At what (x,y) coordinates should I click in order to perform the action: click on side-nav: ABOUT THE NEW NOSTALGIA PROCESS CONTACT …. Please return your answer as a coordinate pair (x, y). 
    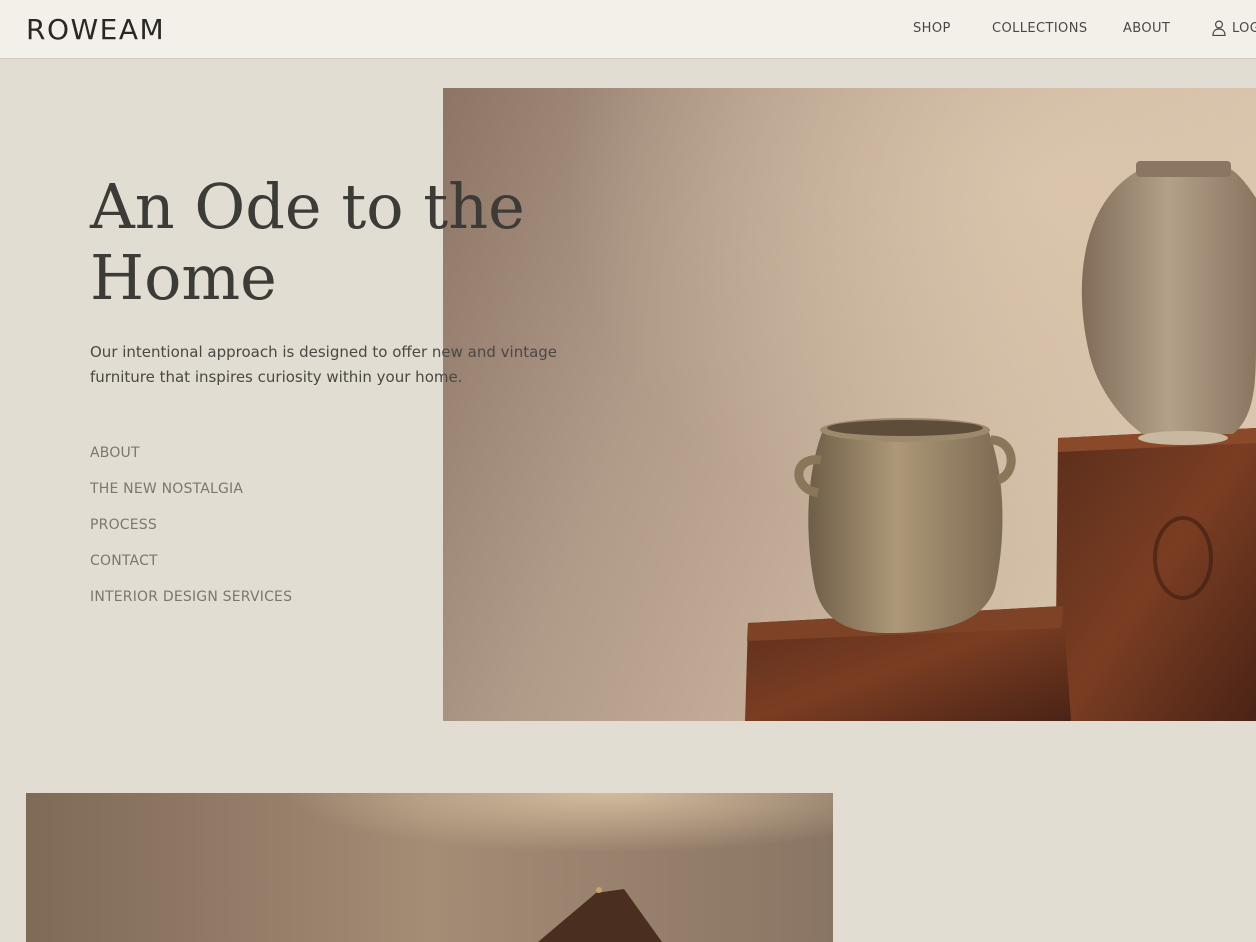
    Looking at the image, I should click on (191, 535).